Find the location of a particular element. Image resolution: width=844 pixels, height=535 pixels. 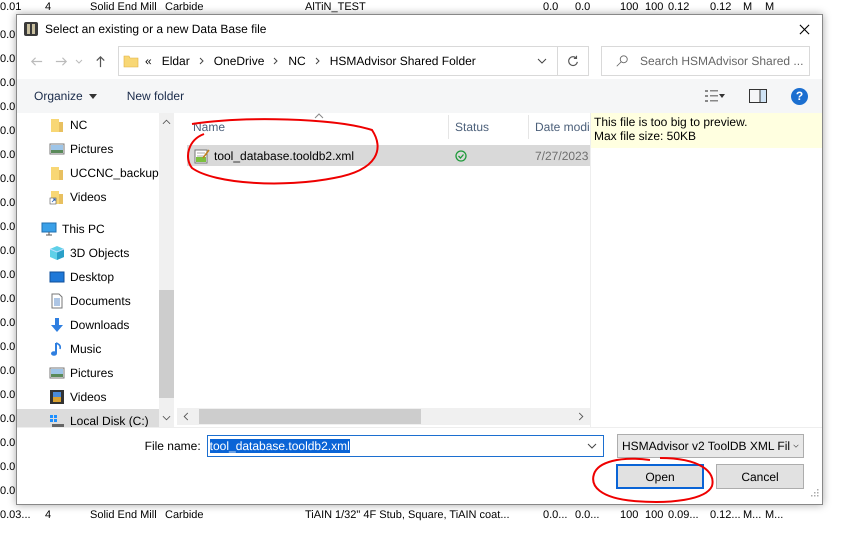

sidebar-item: Documents is located at coordinates (88, 301).